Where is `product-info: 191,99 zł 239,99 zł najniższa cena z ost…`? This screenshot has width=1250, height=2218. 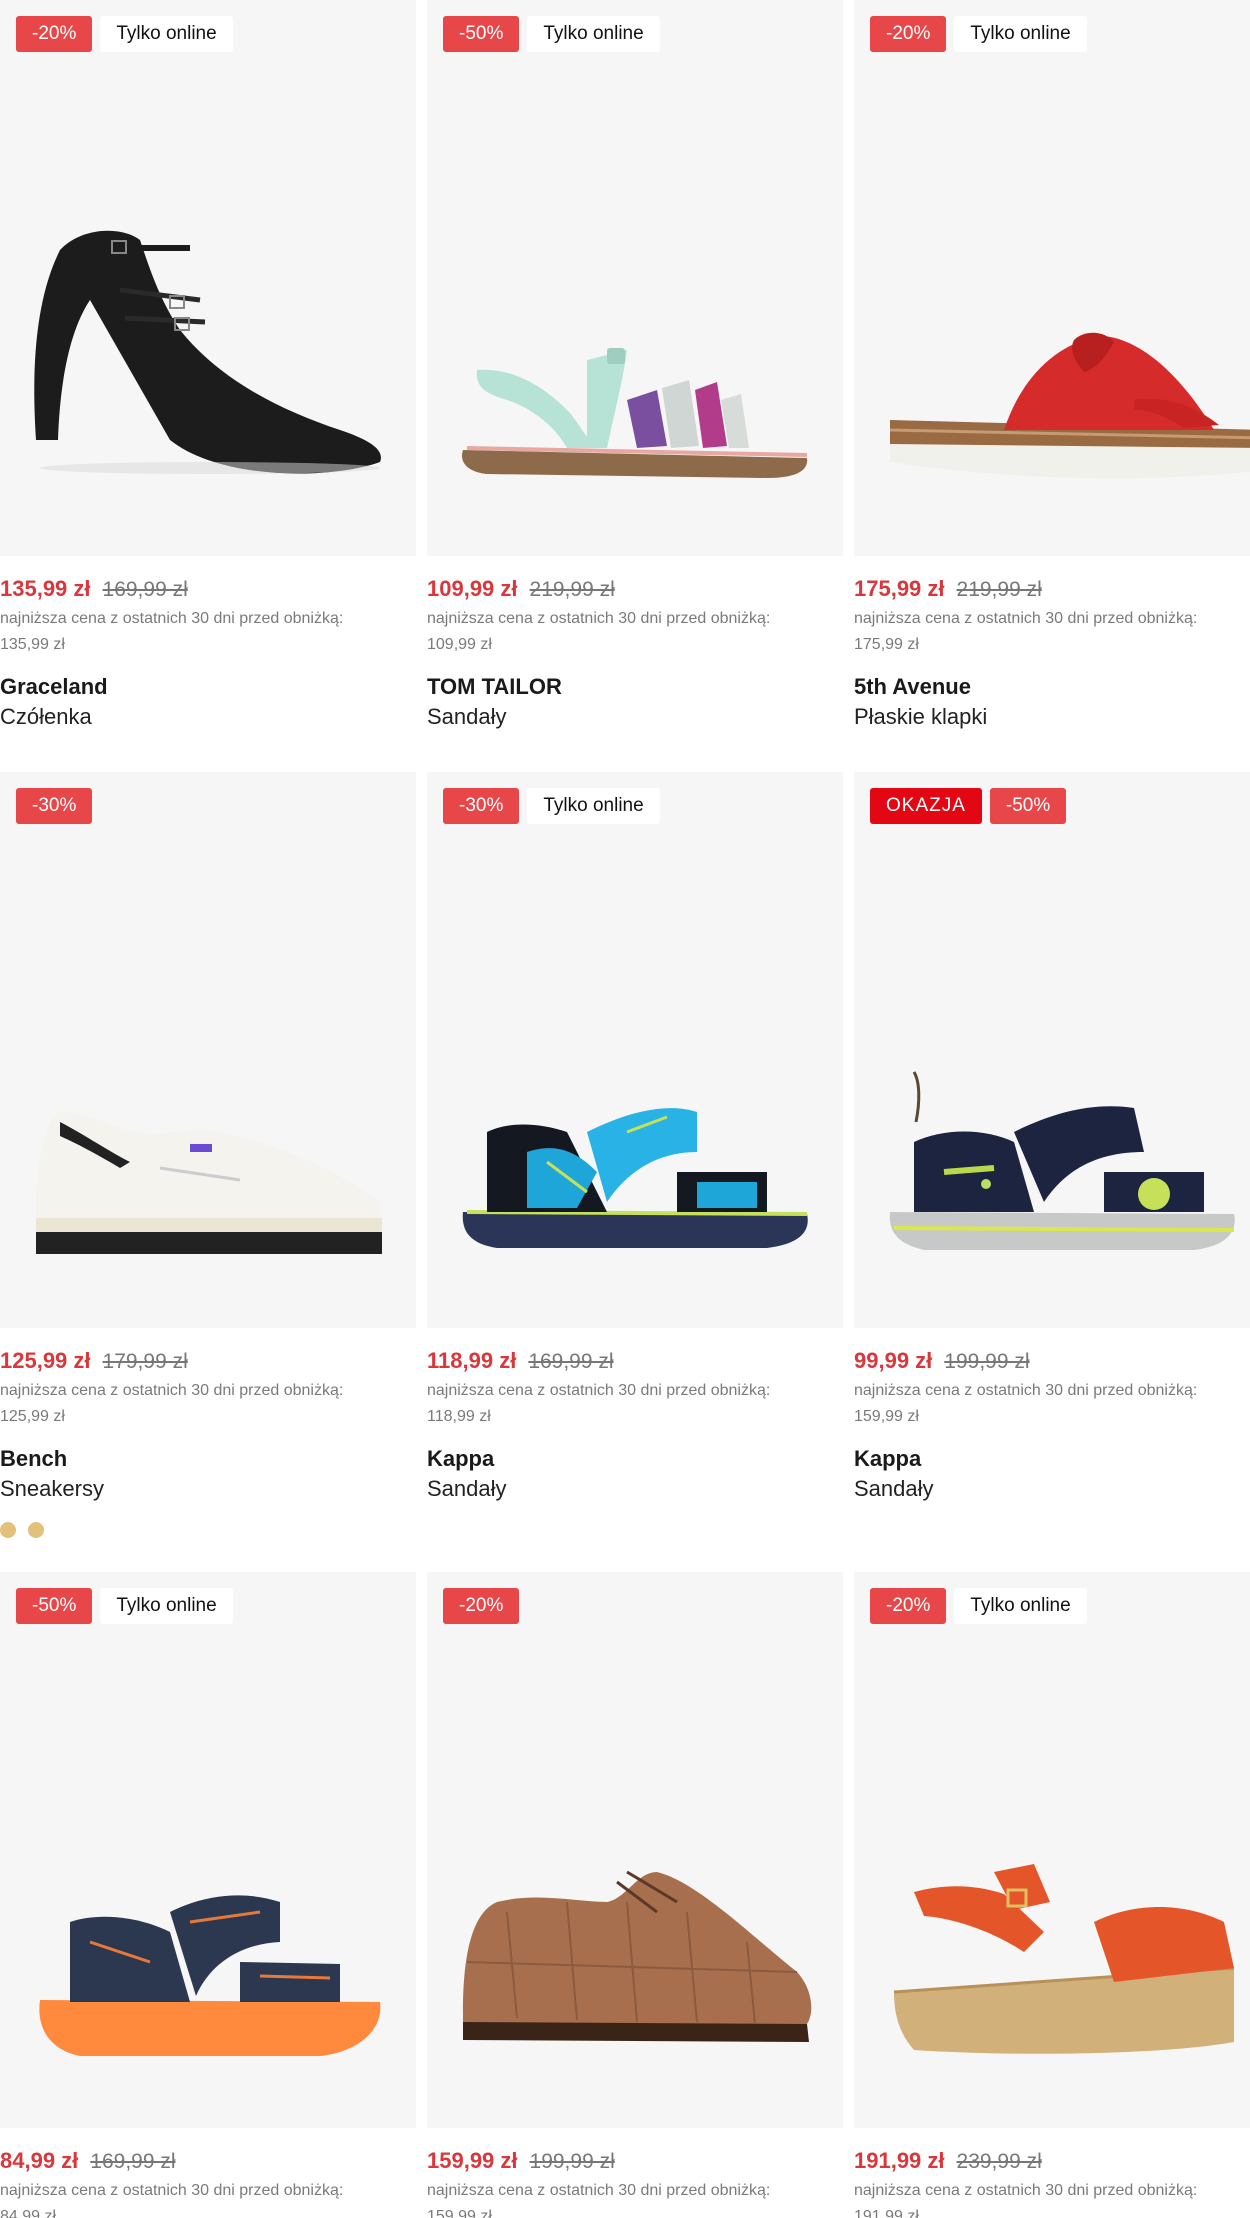
product-info: 191,99 zł 239,99 zł najniższa cena z ost… is located at coordinates (1052, 2173).